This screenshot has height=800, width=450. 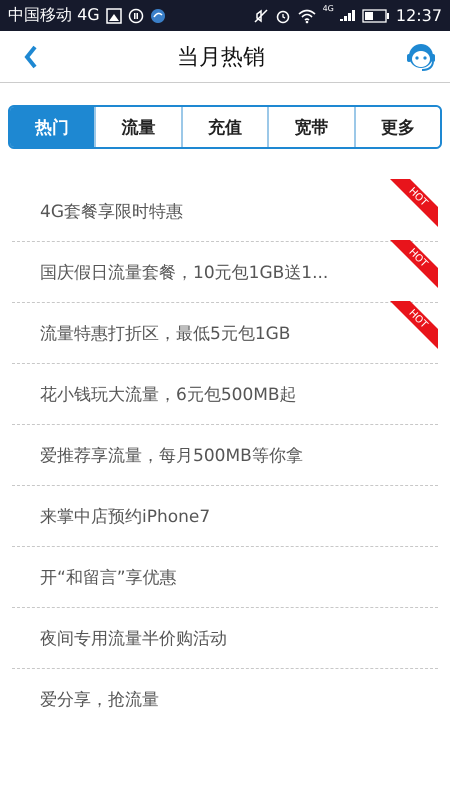 What do you see at coordinates (151, 333) in the screenshot?
I see `offer-item: 流量特惠打折区，最低5元包1GB` at bounding box center [151, 333].